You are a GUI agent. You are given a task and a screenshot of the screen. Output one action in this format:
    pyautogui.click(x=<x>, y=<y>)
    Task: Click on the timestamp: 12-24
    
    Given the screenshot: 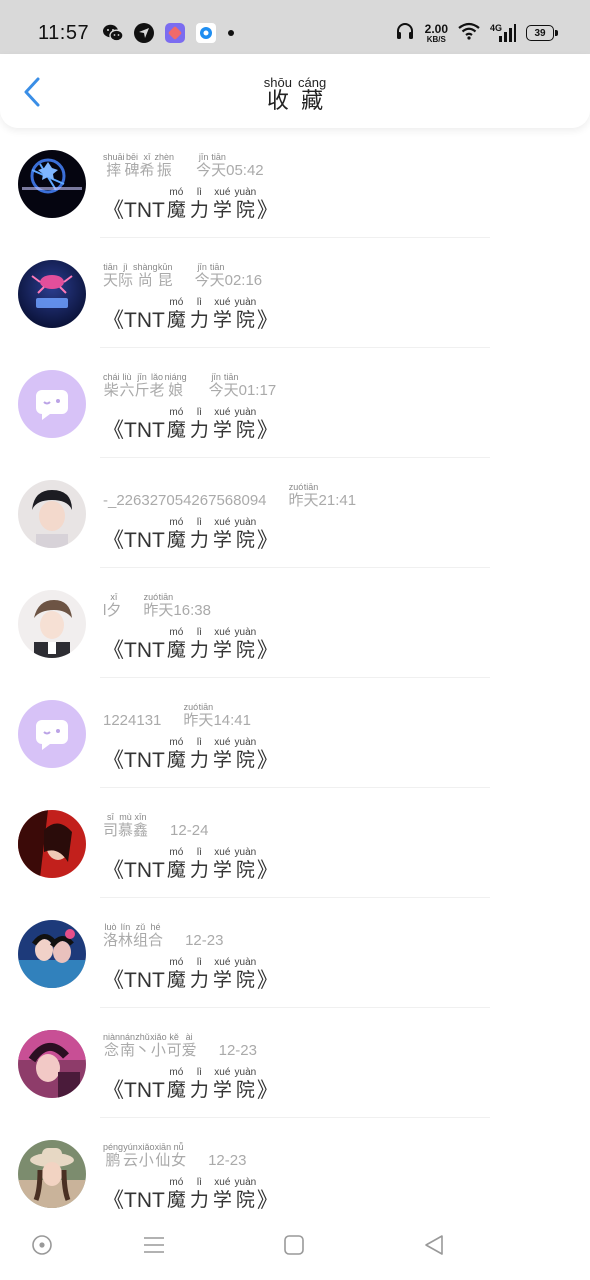 What is the action you would take?
    pyautogui.click(x=189, y=830)
    